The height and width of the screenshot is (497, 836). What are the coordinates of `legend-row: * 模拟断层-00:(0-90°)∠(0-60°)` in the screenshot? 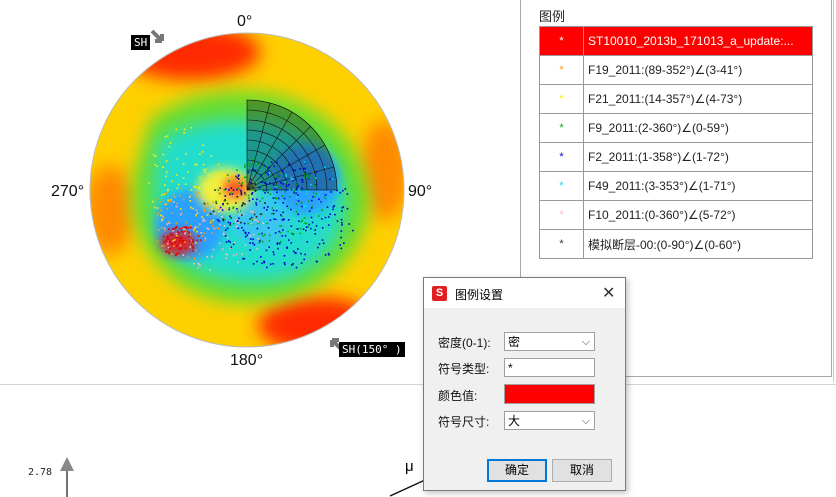 It's located at (676, 244).